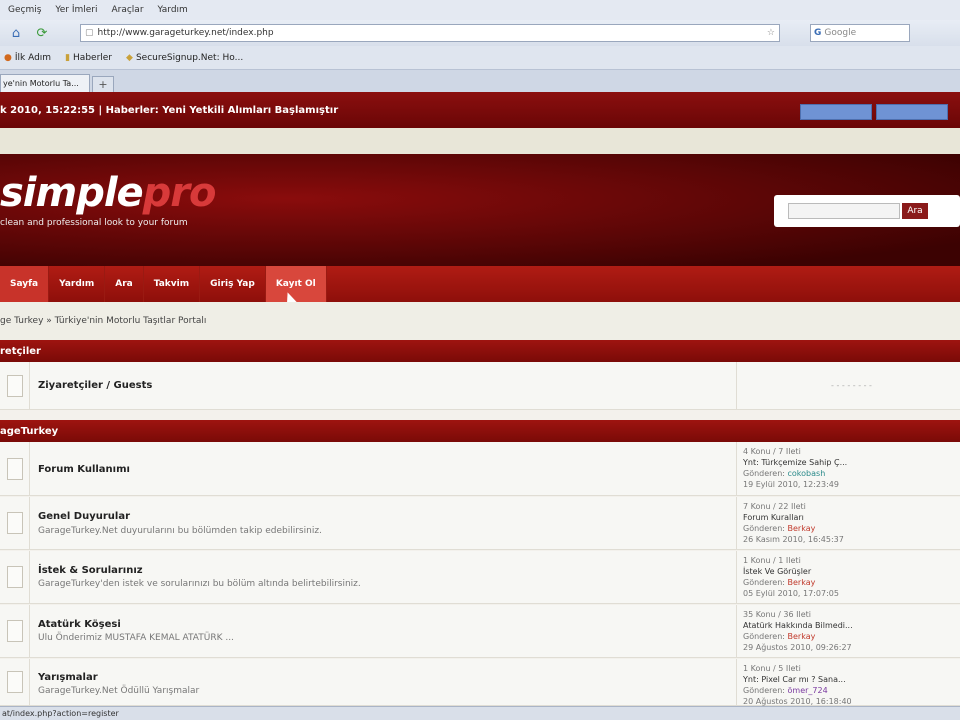 This screenshot has width=960, height=720. I want to click on star-icon: ☆, so click(771, 33).